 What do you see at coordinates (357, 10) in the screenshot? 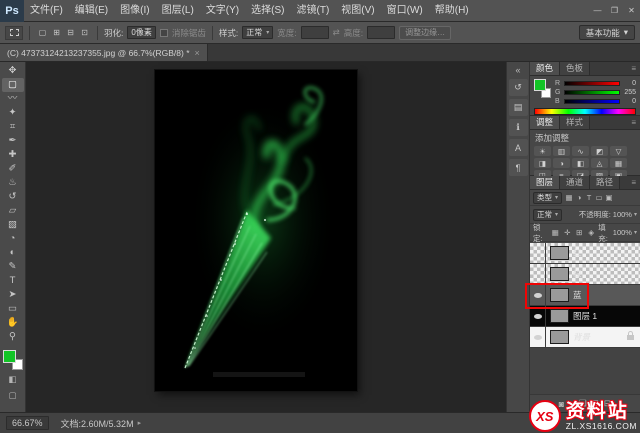
I see `menu-item: 视图(V)` at bounding box center [357, 10].